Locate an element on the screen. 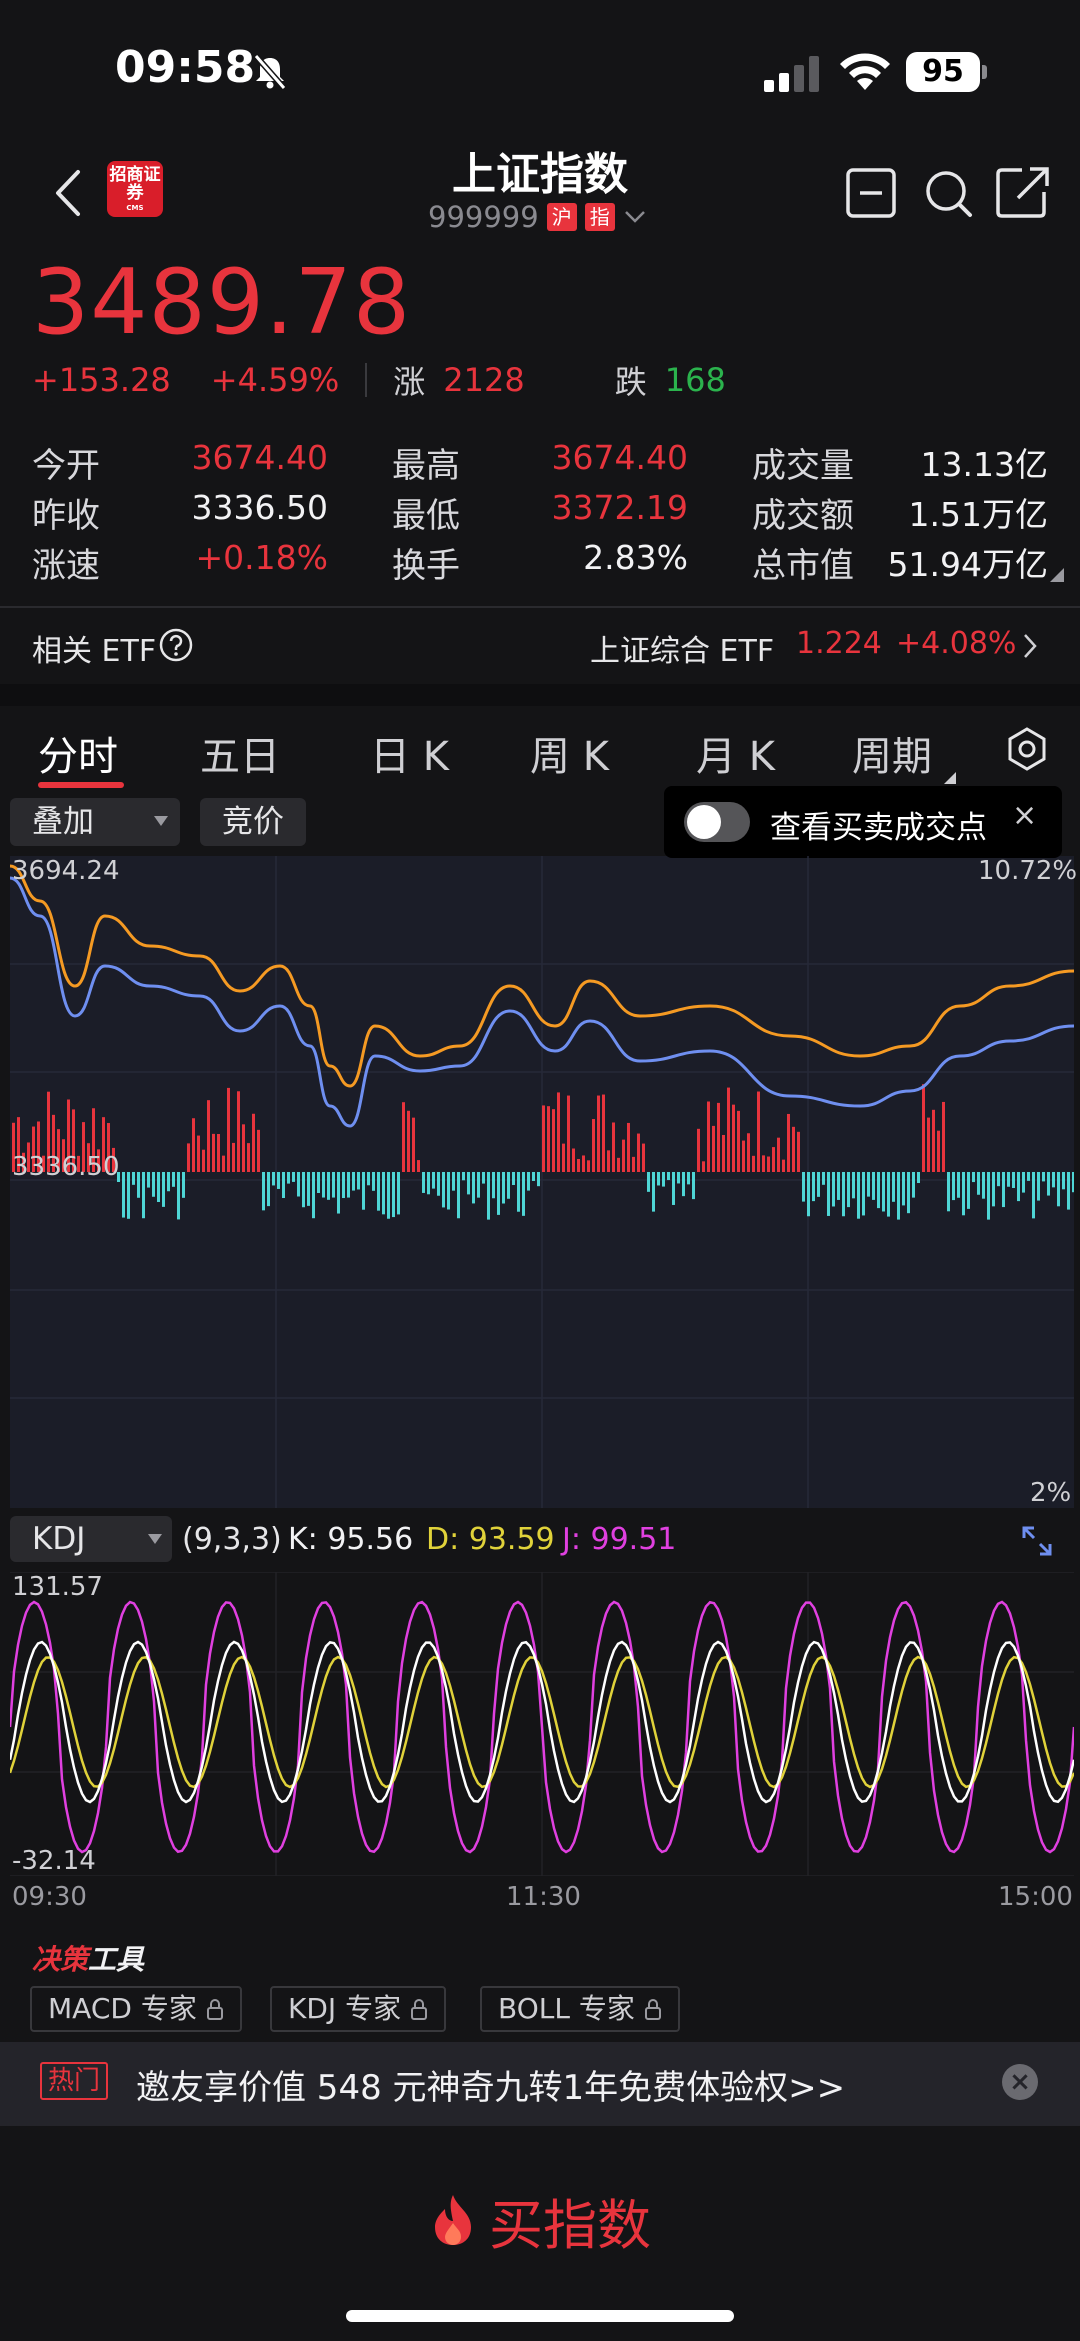 This screenshot has height=2341, width=1080. promo-close-icon: × is located at coordinates (1020, 2082).